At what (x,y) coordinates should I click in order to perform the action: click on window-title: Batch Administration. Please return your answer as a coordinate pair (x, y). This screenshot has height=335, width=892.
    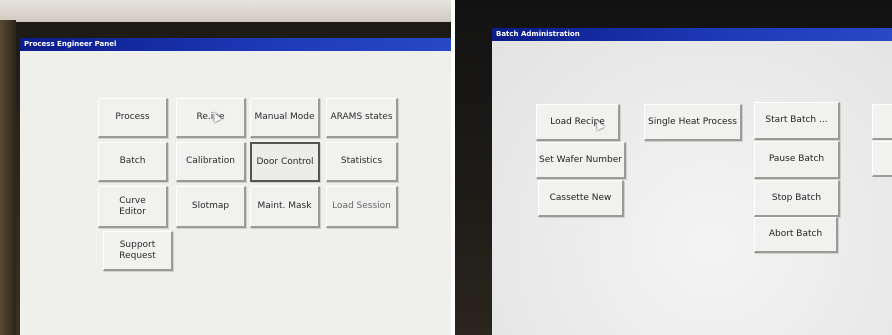
    Looking at the image, I should click on (692, 34).